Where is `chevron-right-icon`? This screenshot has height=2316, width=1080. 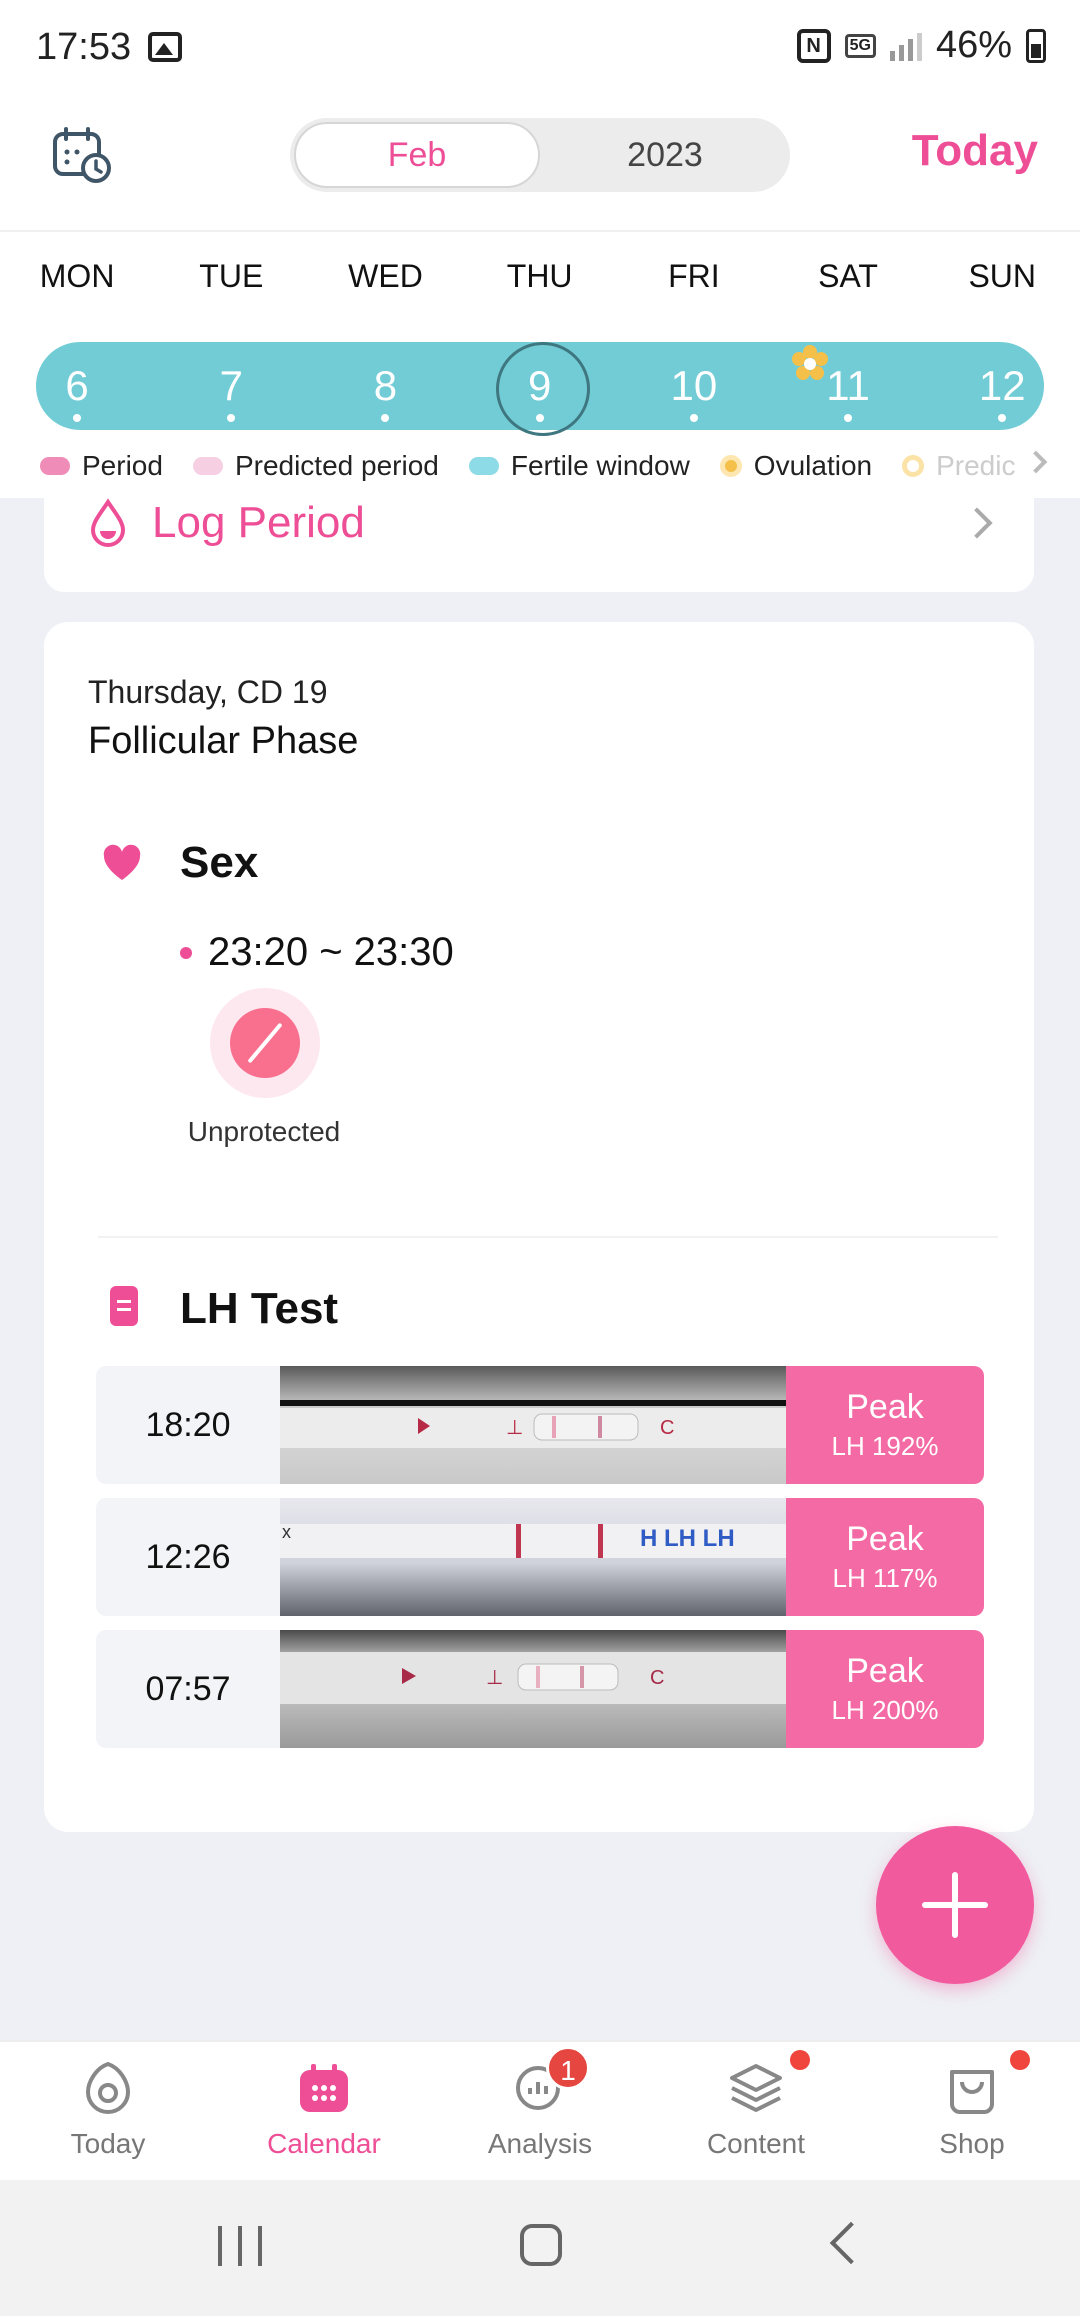
chevron-right-icon is located at coordinates (977, 523).